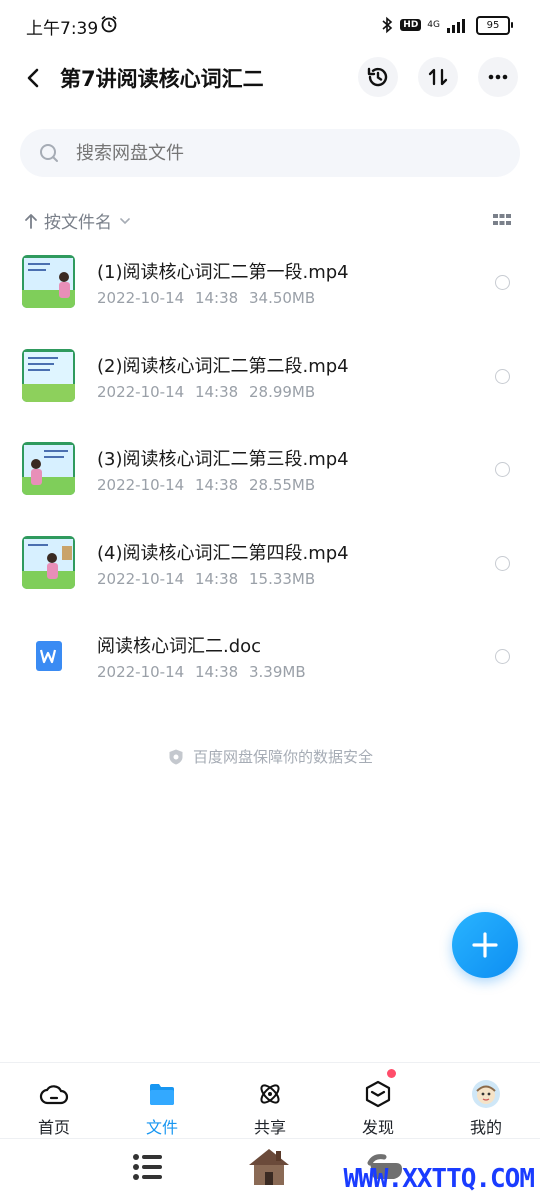 The image size is (540, 1201). Describe the element at coordinates (179, 646) in the screenshot. I see `file-name: 阅读核心词汇二.doc` at that location.